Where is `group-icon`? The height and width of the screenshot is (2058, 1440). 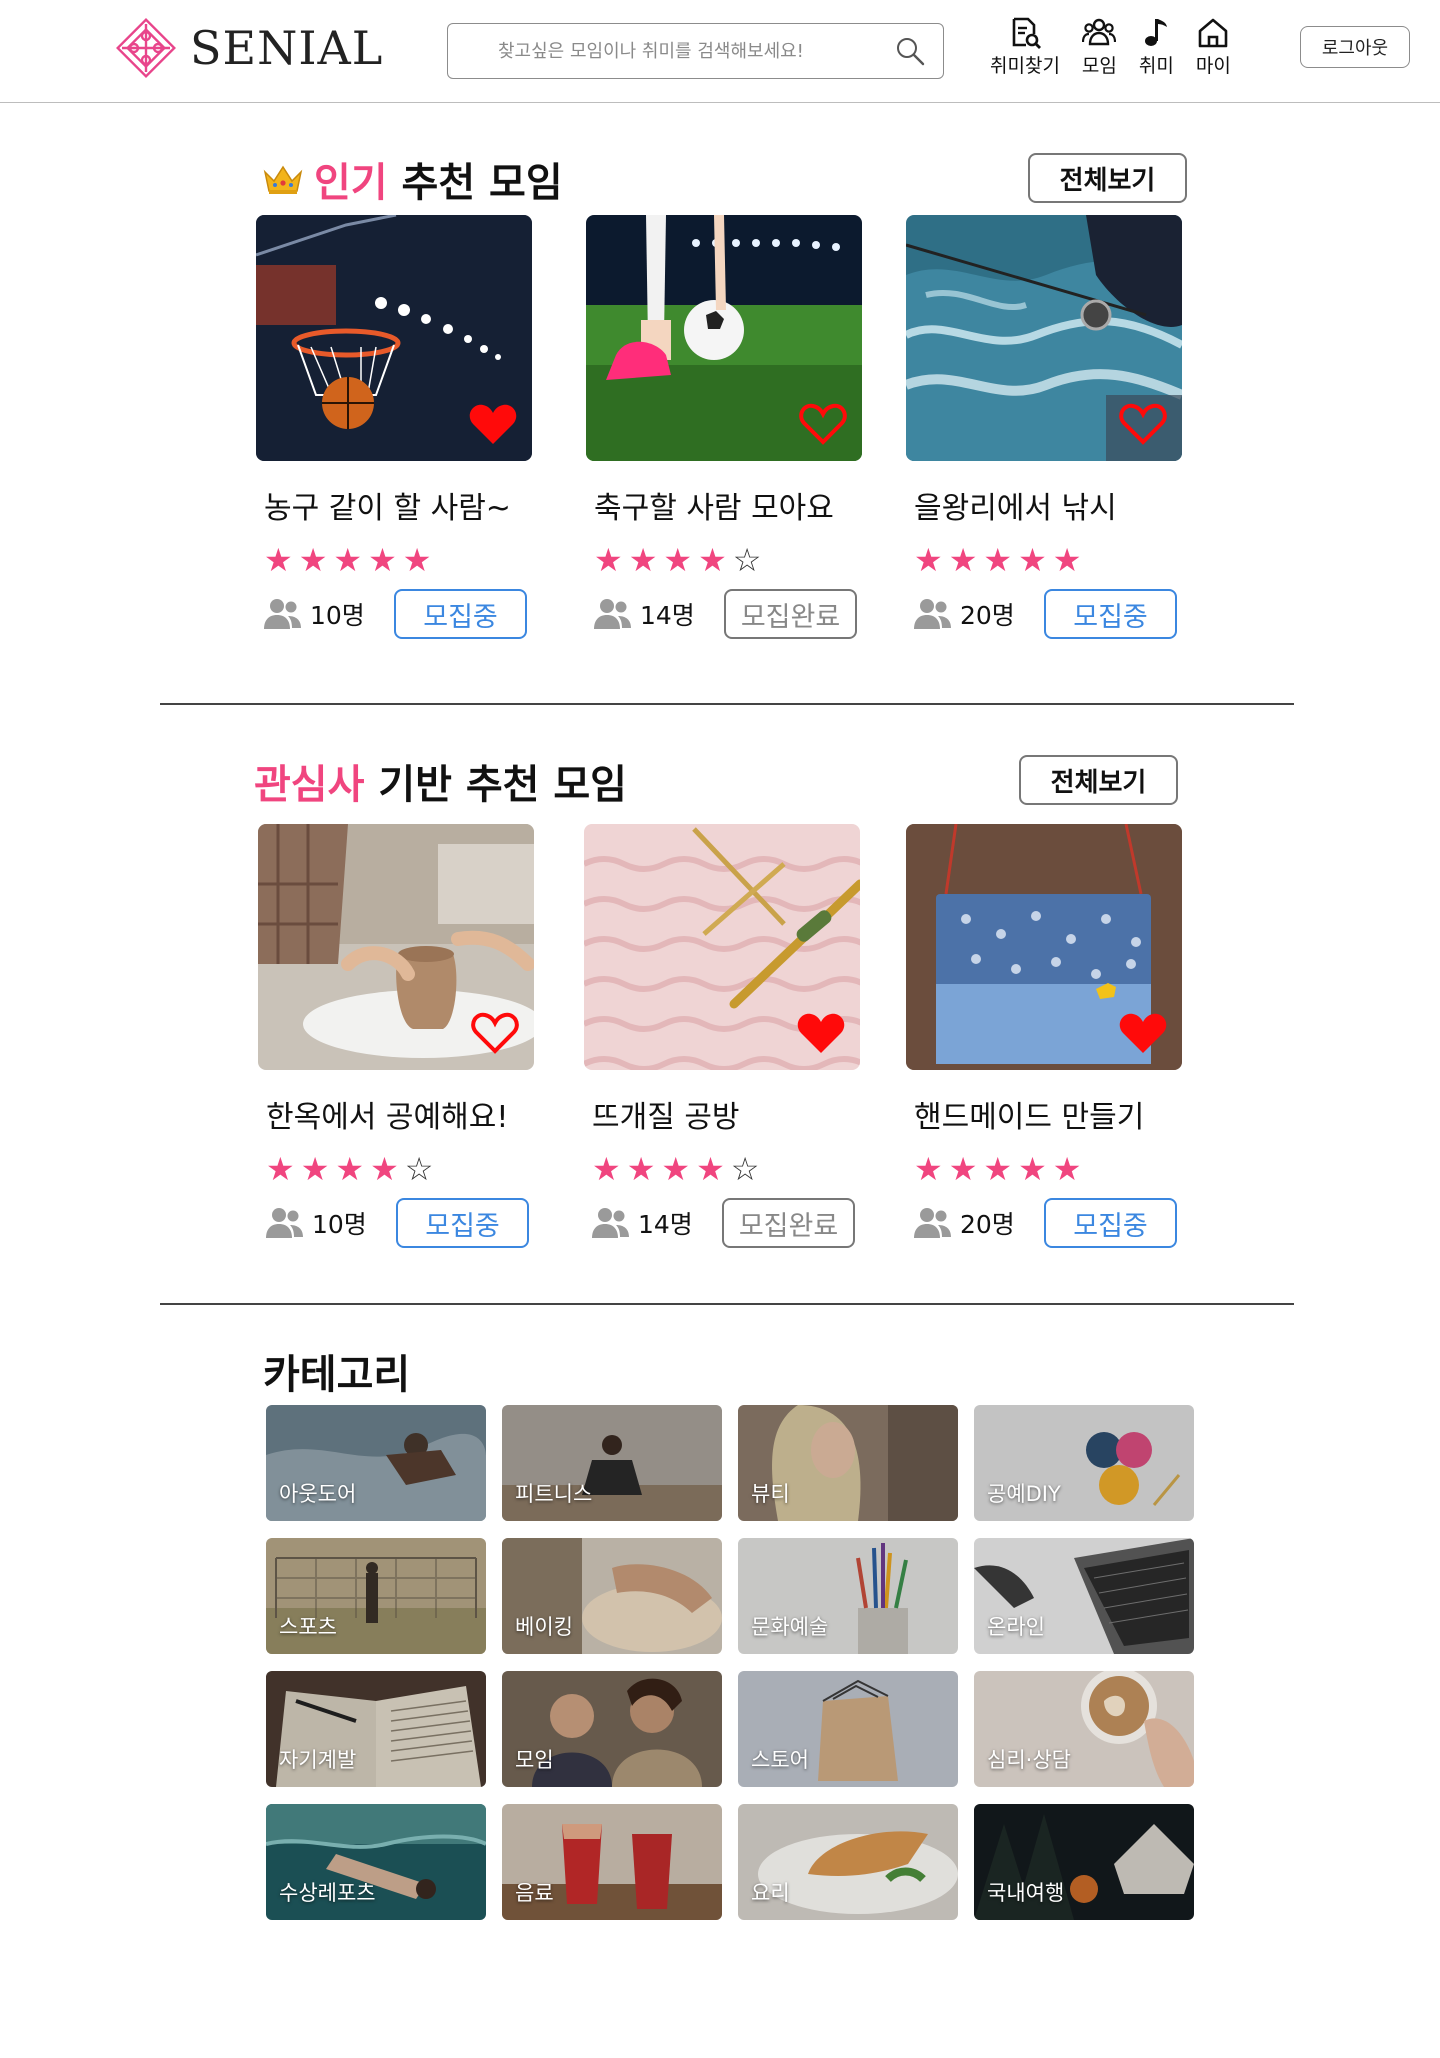 group-icon is located at coordinates (1099, 32).